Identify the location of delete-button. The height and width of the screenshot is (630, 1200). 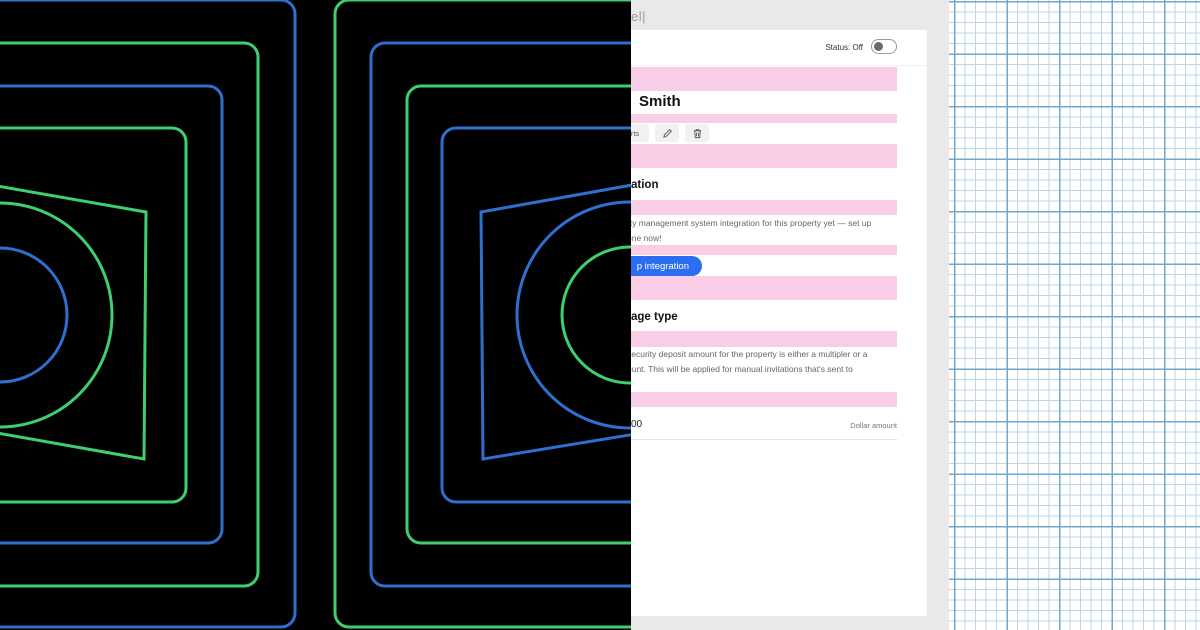
(697, 133).